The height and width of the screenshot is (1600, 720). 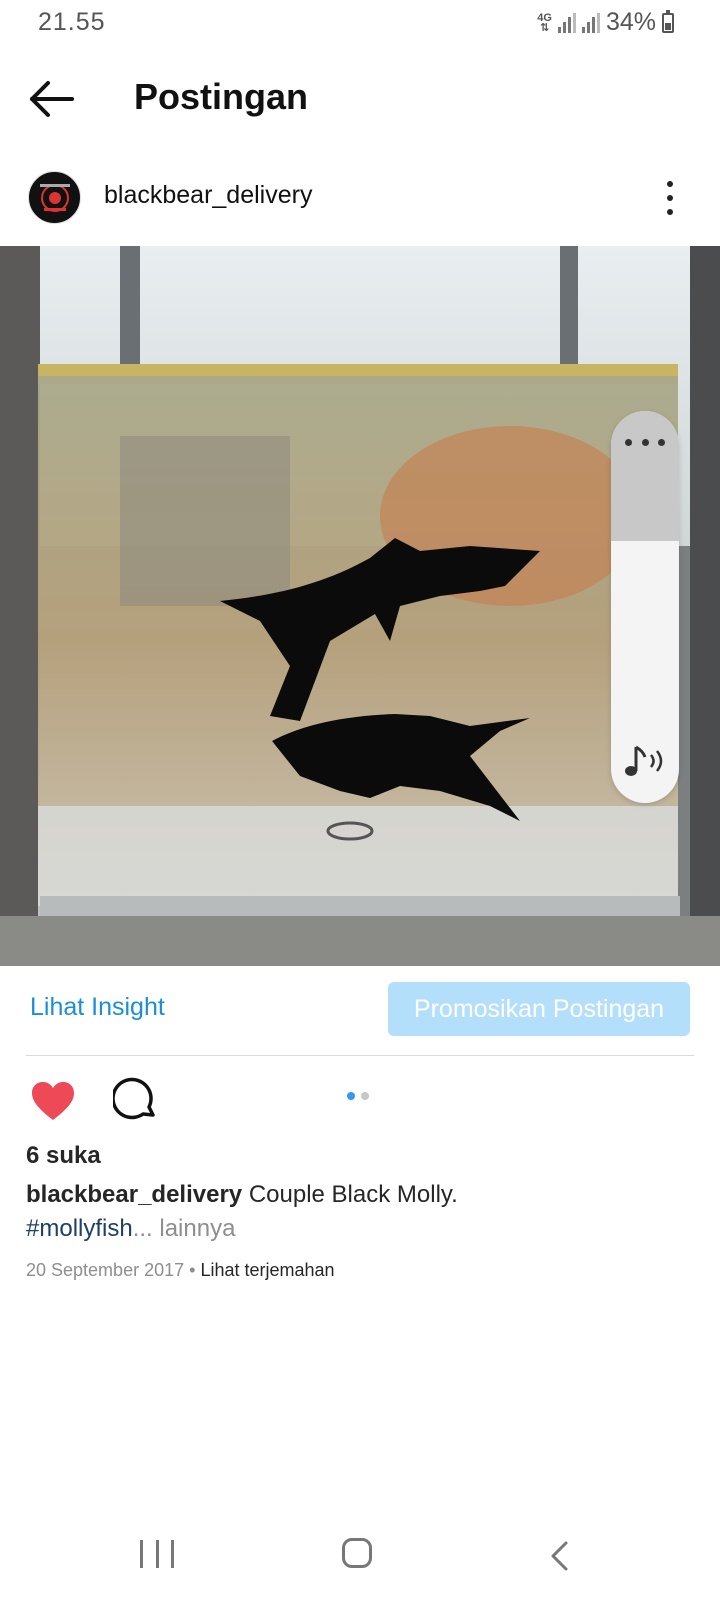 I want to click on volume-level-track, so click(x=645, y=476).